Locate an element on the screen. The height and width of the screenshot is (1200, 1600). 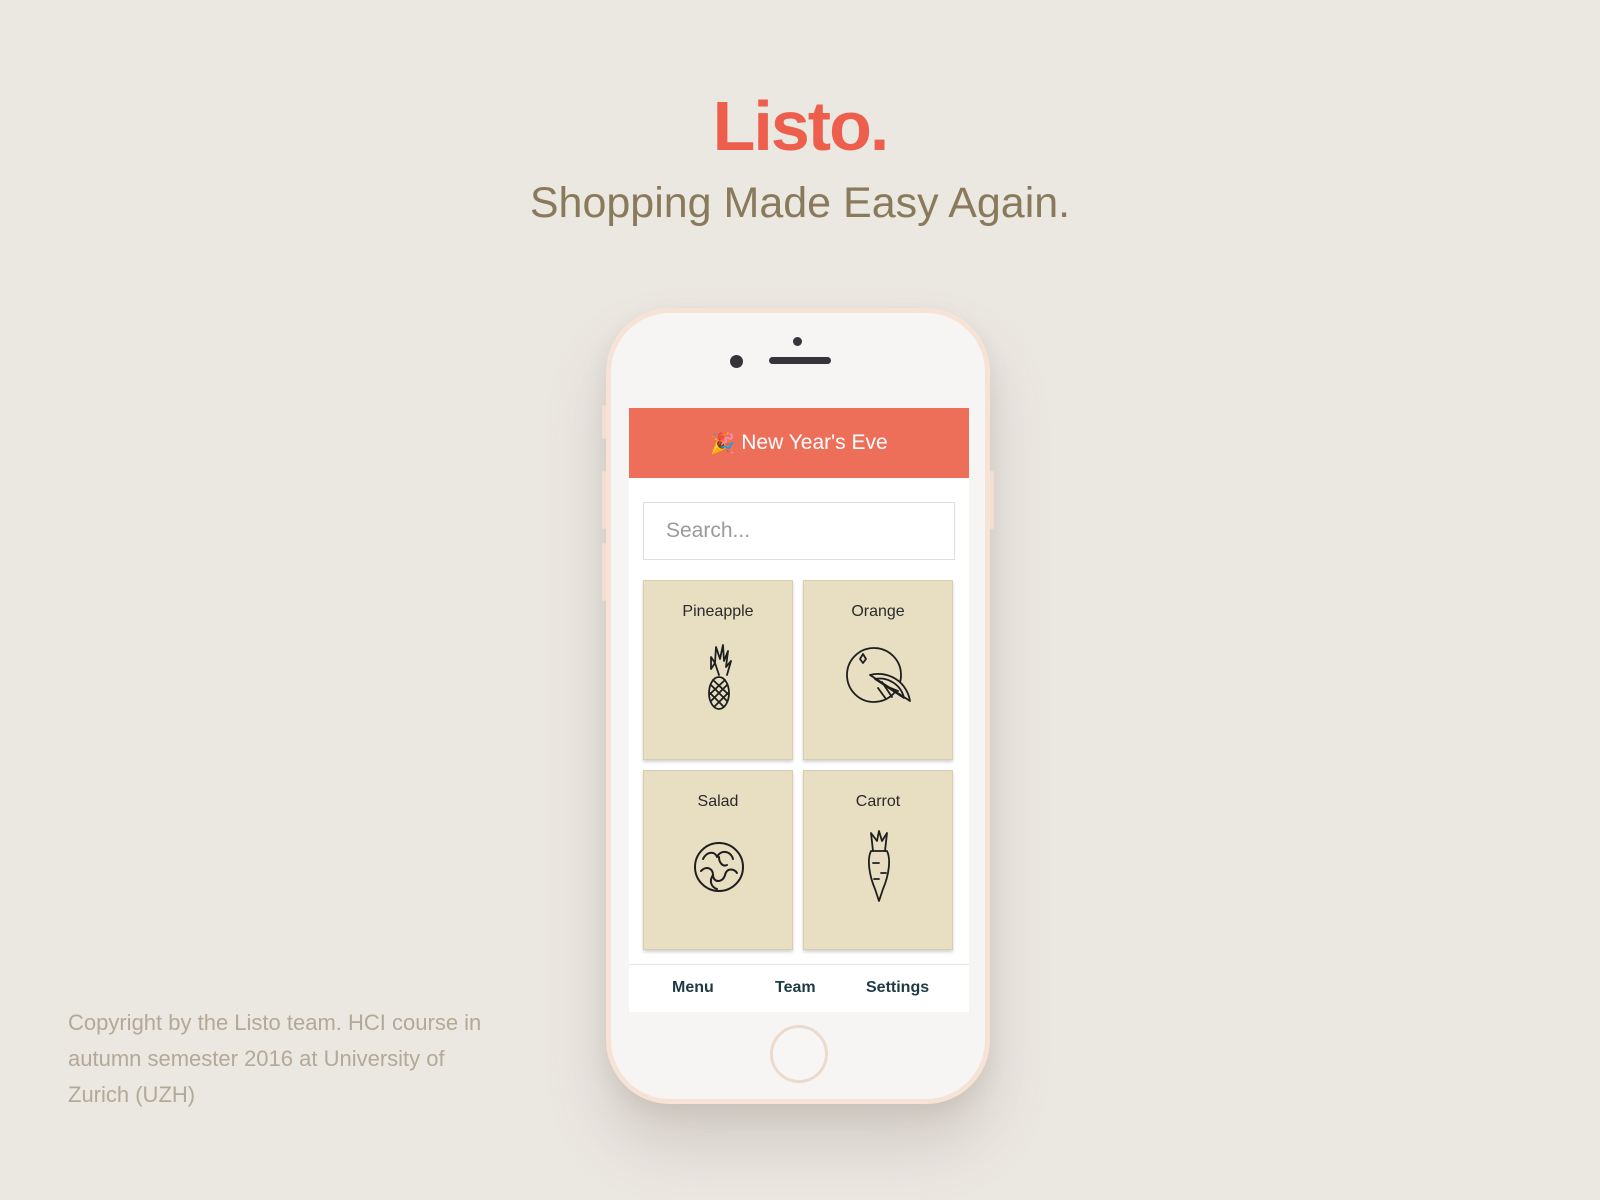
bottom-nav: Menu Team Settings is located at coordinates (799, 988).